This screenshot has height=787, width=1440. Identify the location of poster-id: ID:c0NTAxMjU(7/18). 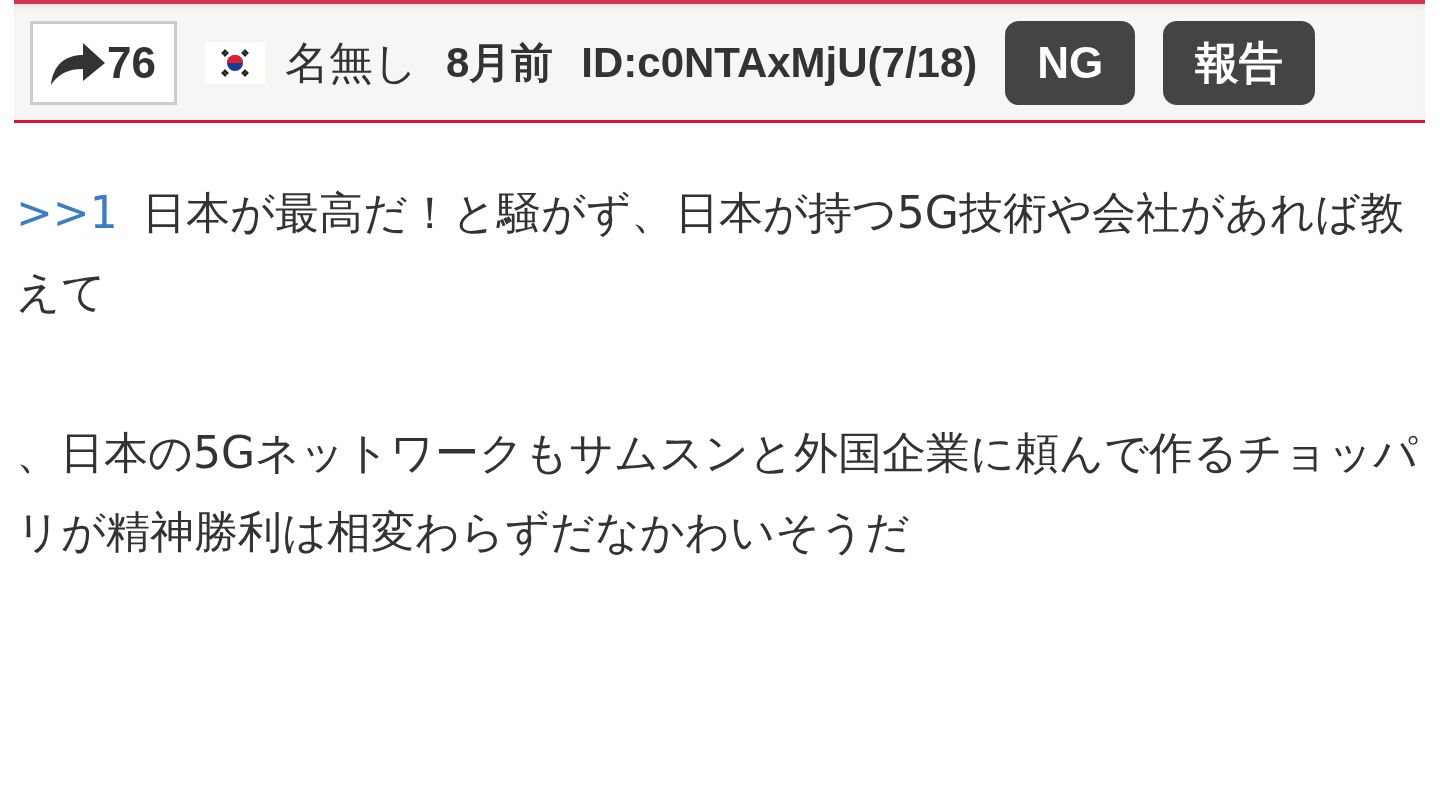
(779, 63).